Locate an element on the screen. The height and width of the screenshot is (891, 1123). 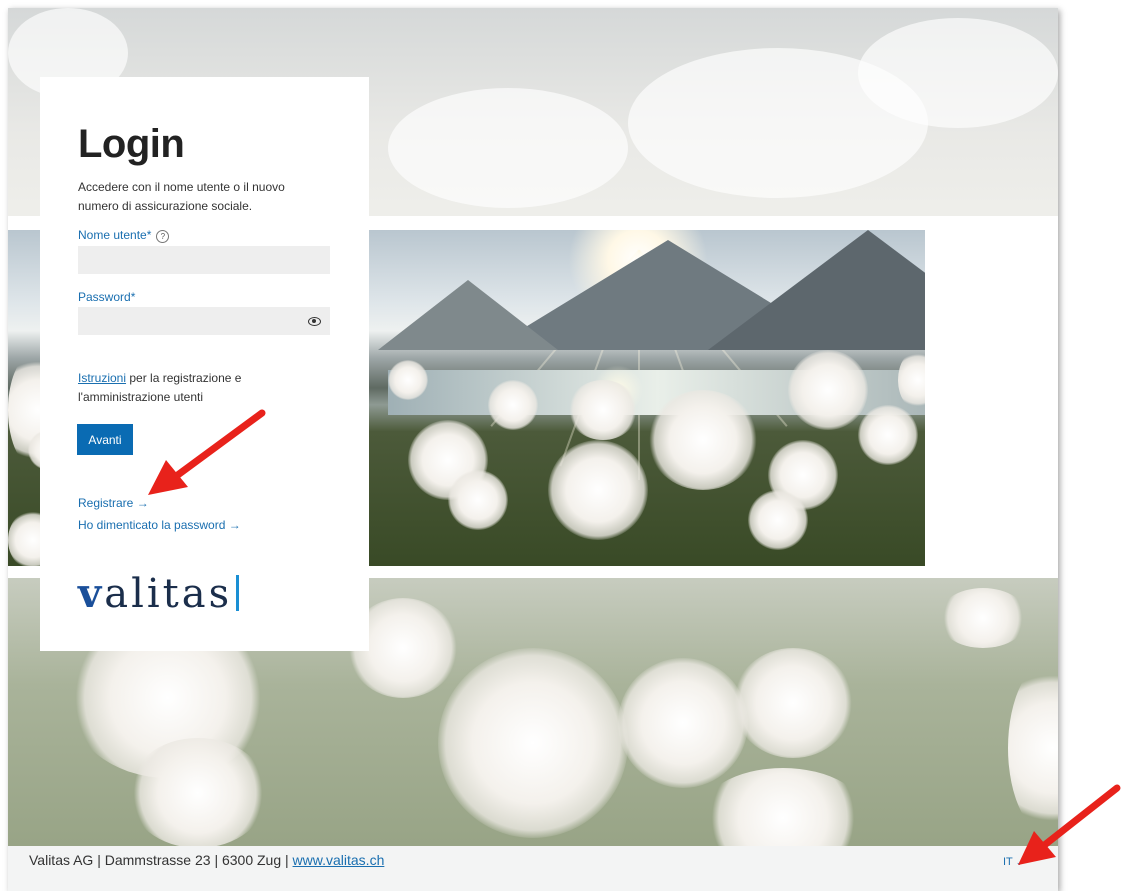
logo-bar is located at coordinates (238, 593).